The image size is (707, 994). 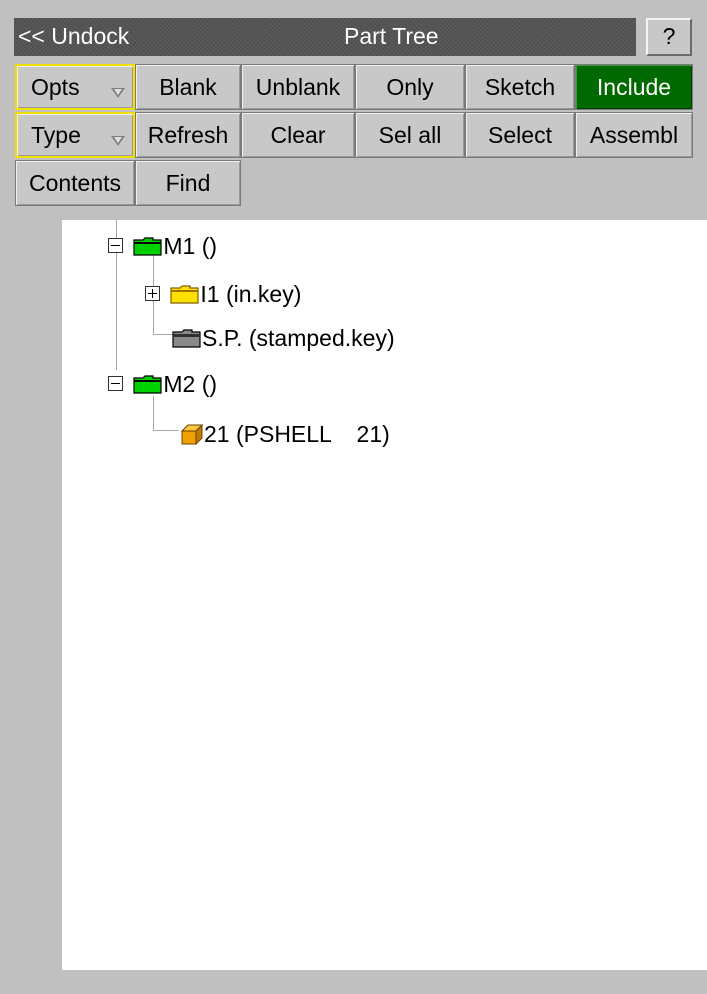 What do you see at coordinates (391, 36) in the screenshot?
I see `panel-title: Part Tree` at bounding box center [391, 36].